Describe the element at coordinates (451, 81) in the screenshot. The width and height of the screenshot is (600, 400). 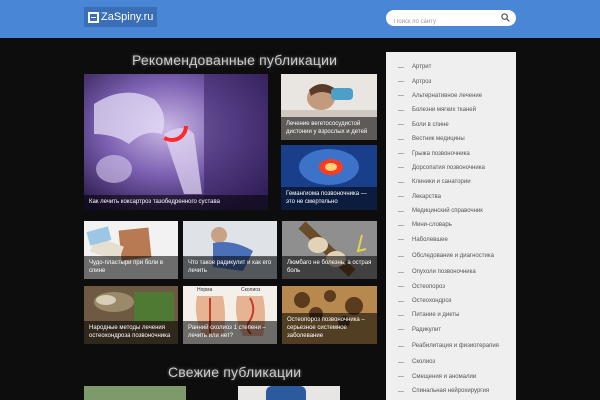
I see `sidebar-category-item: Артроз` at that location.